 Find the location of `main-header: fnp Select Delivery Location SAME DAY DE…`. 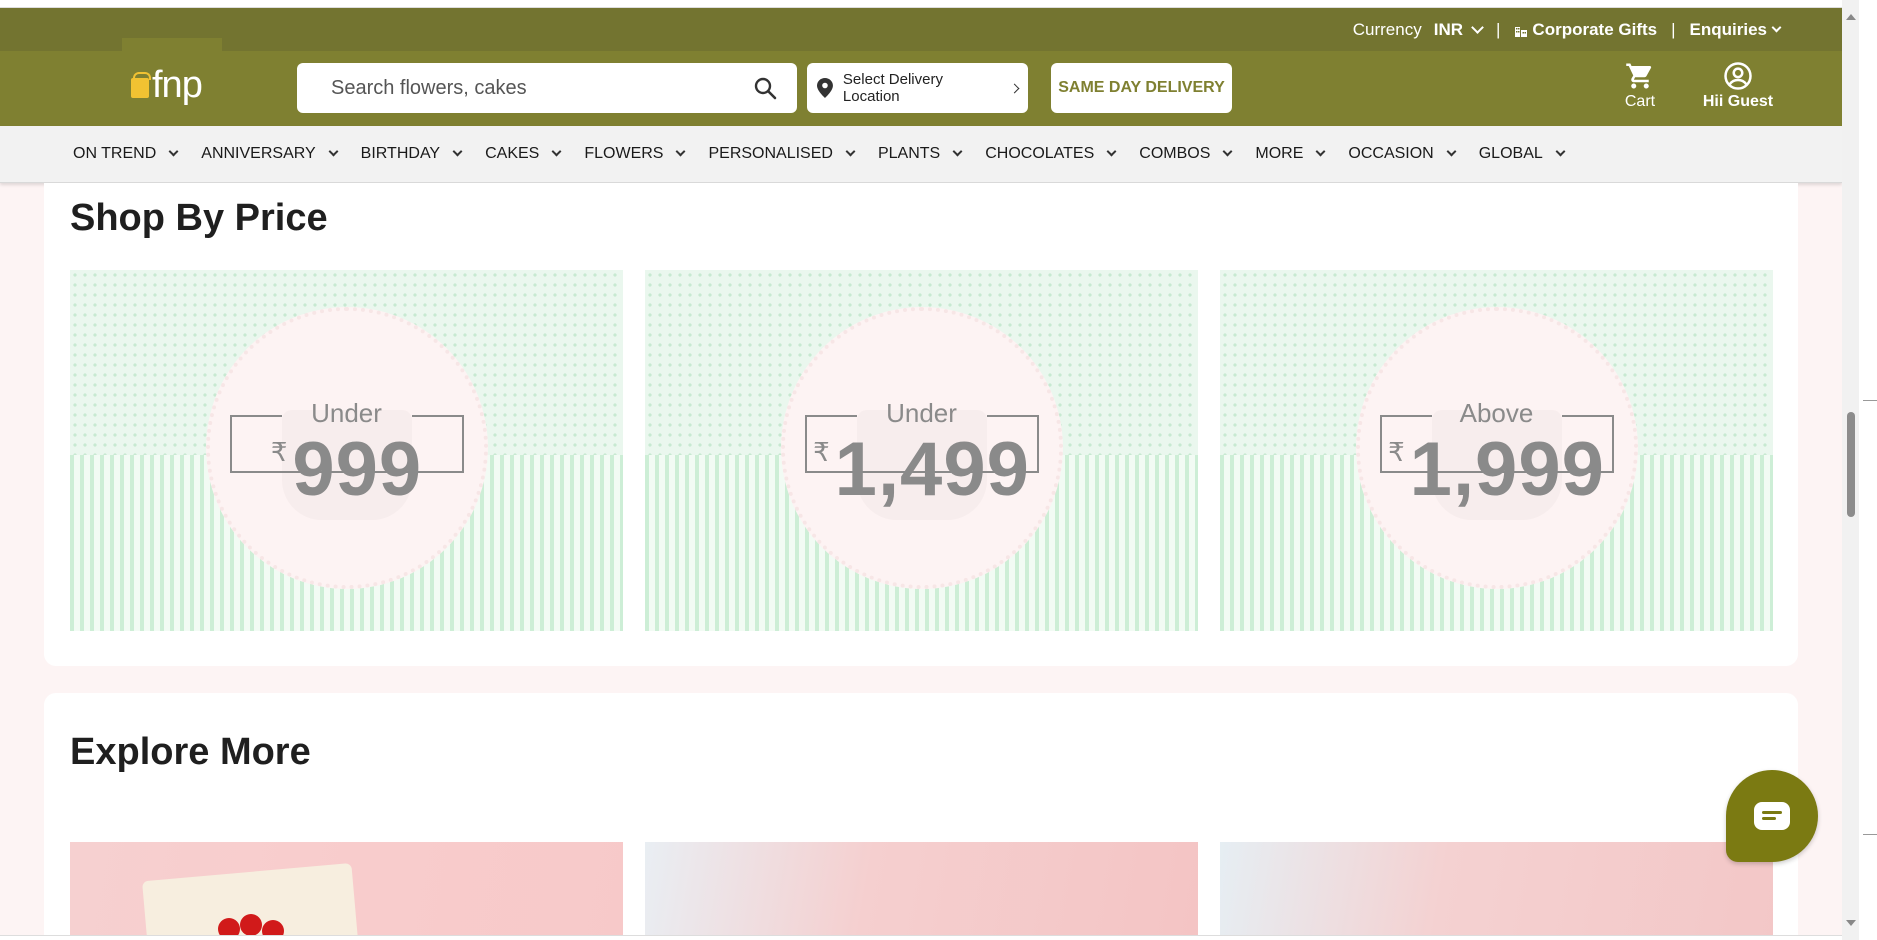

main-header: fnp Select Delivery Location SAME DAY DE… is located at coordinates (921, 88).